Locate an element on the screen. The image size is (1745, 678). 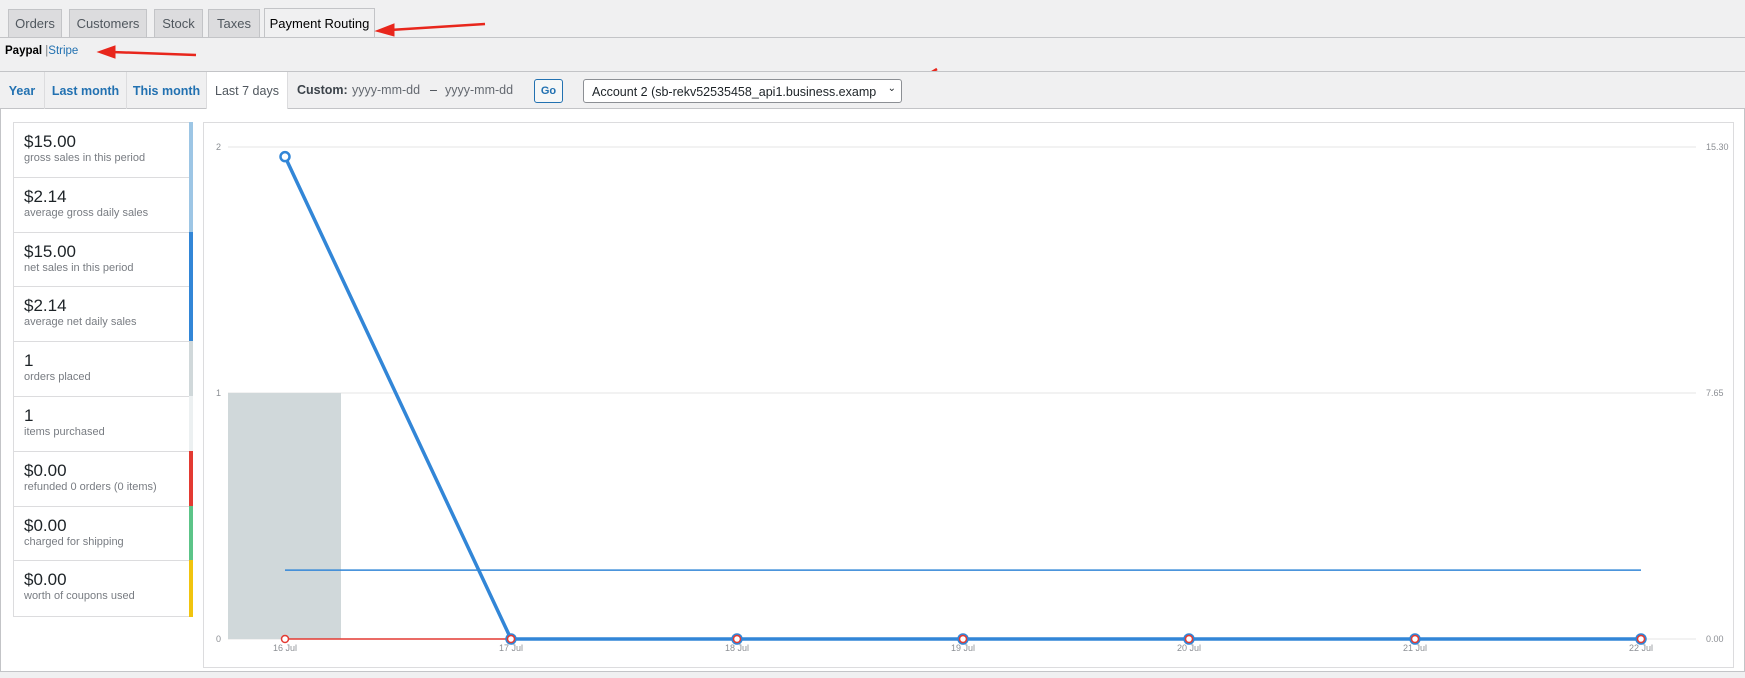
stat-label: orders placed is located at coordinates (57, 377).